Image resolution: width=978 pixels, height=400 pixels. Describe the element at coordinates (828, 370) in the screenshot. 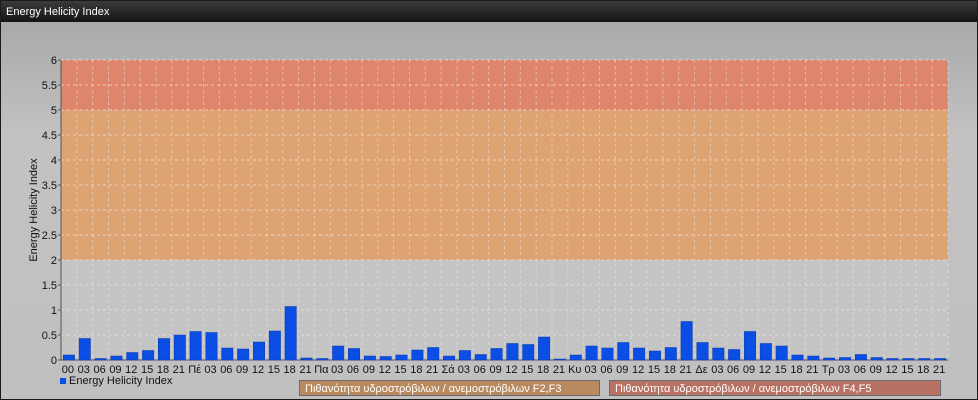

I see `x-tick-label: Τρ` at that location.